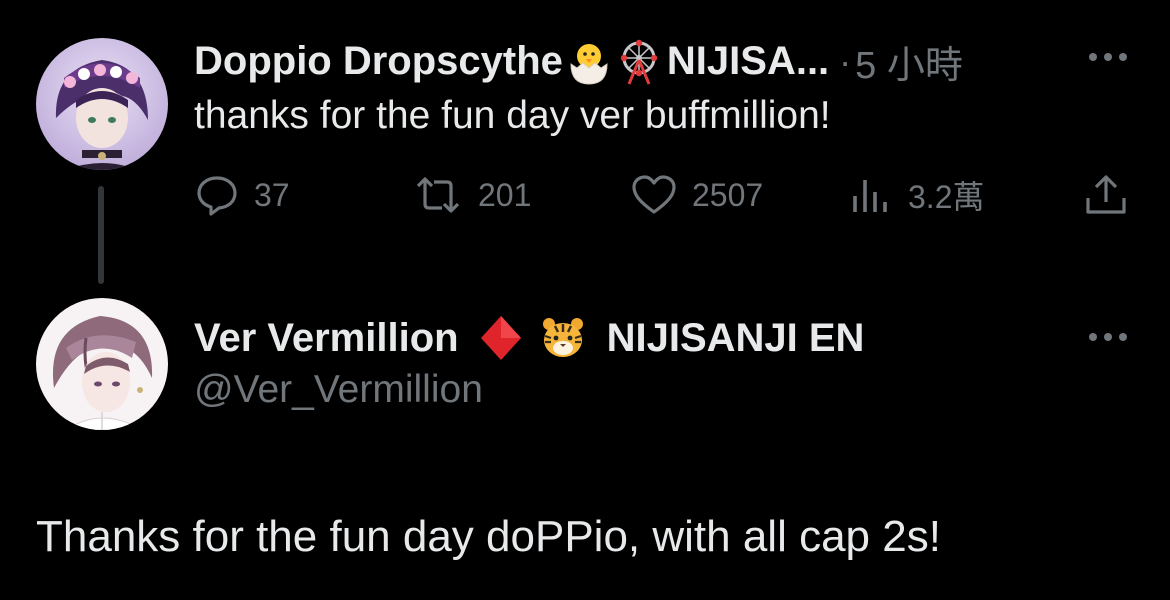 This screenshot has height=600, width=1170. I want to click on main-tweet-header: Ver Vermillion NIJISANJI EN, so click(529, 338).